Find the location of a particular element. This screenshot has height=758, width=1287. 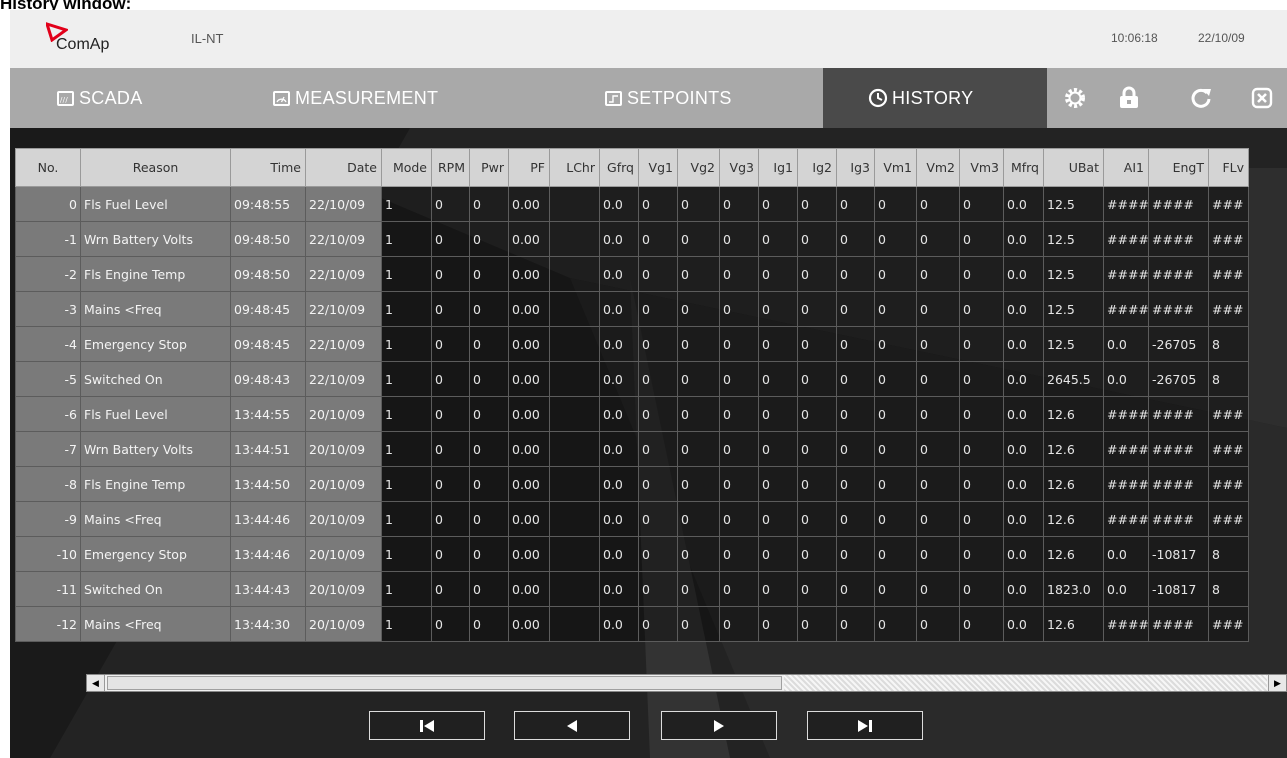

column-header: Vg2 is located at coordinates (698, 167).